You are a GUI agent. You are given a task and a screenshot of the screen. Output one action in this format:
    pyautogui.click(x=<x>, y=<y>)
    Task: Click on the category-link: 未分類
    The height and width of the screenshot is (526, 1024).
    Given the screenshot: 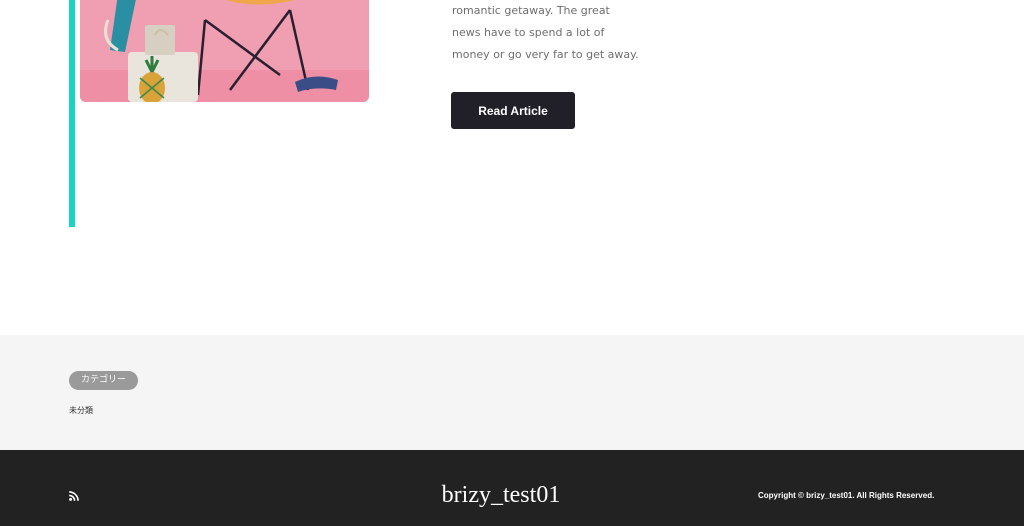 What is the action you would take?
    pyautogui.click(x=81, y=410)
    